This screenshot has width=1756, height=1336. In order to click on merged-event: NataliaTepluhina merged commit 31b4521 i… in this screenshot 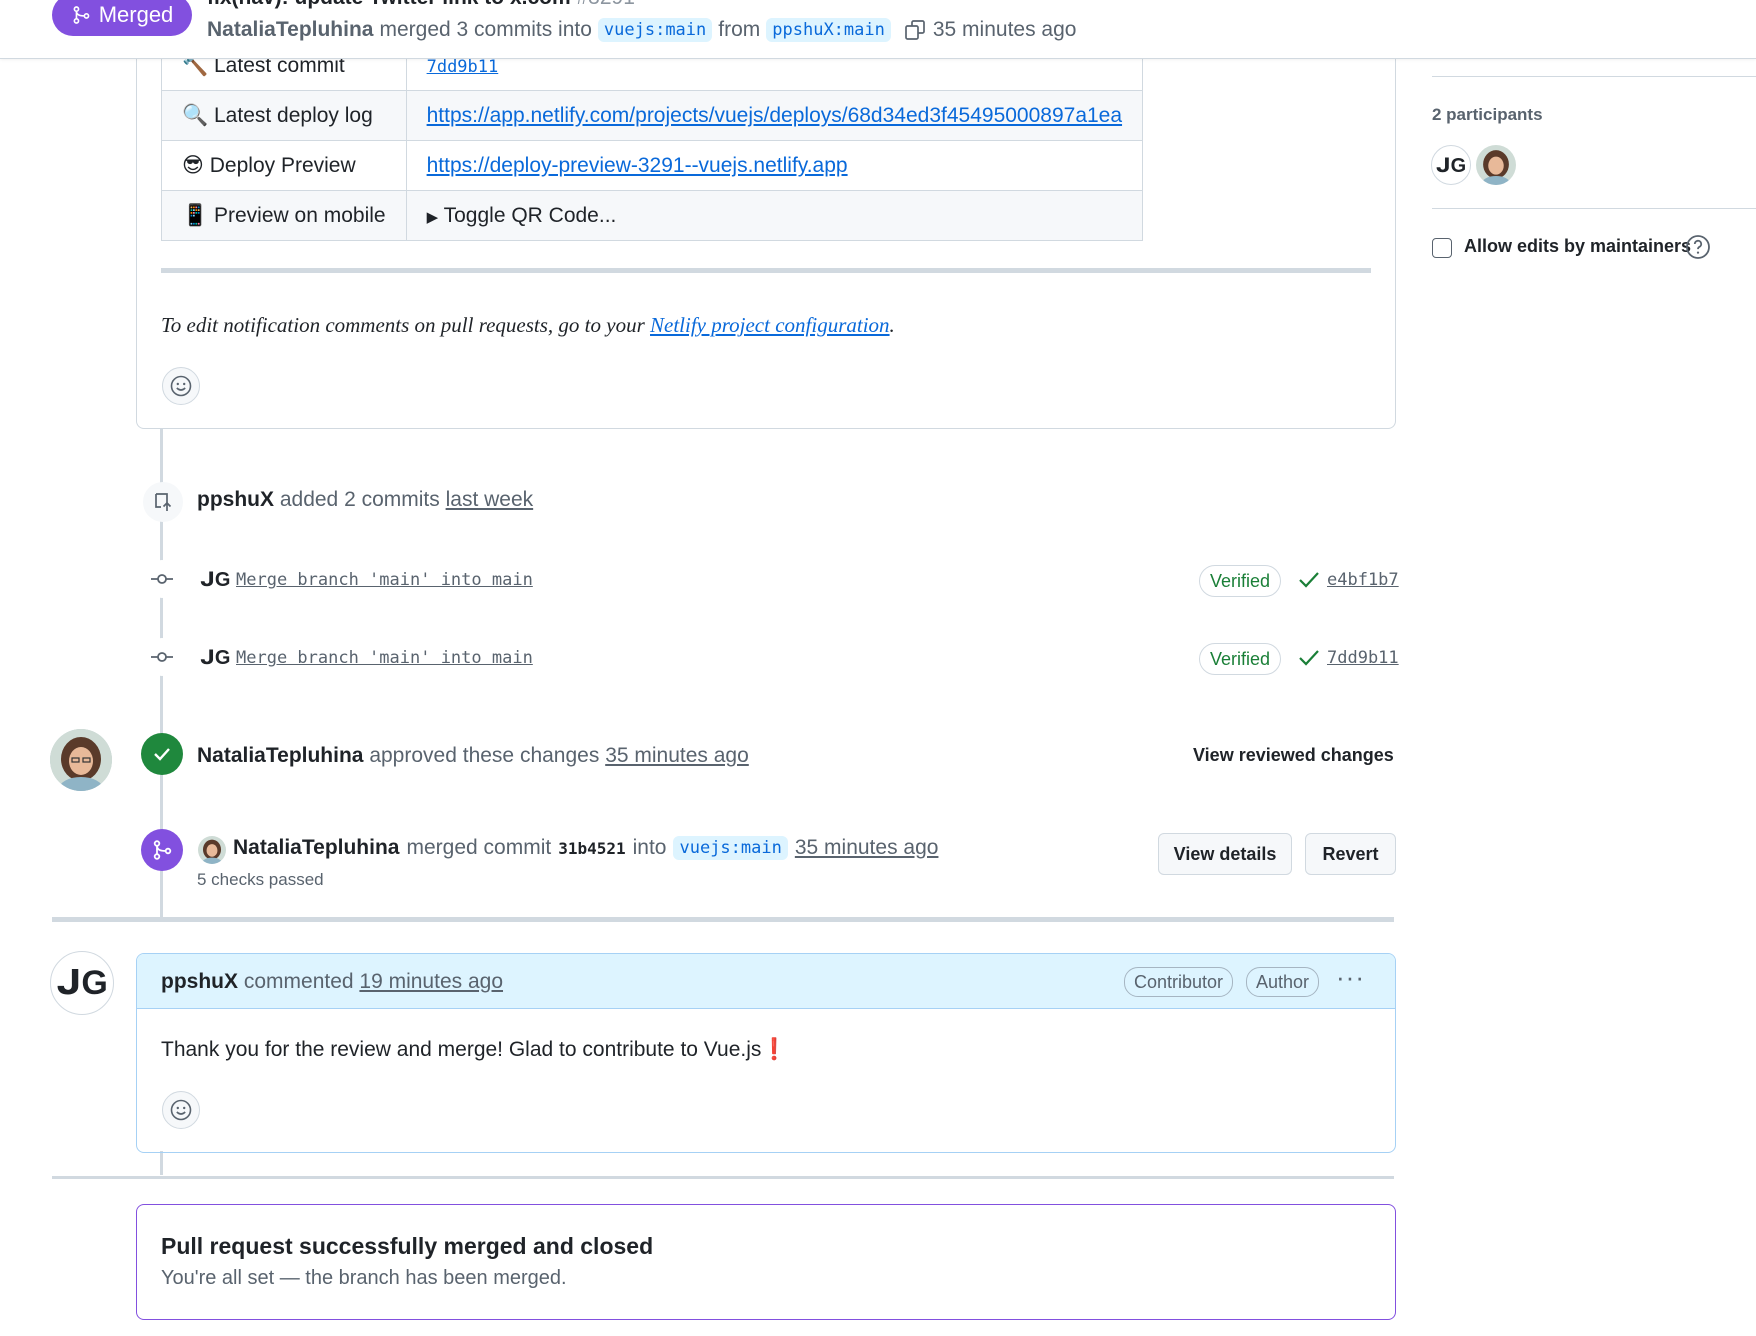, I will do `click(586, 848)`.